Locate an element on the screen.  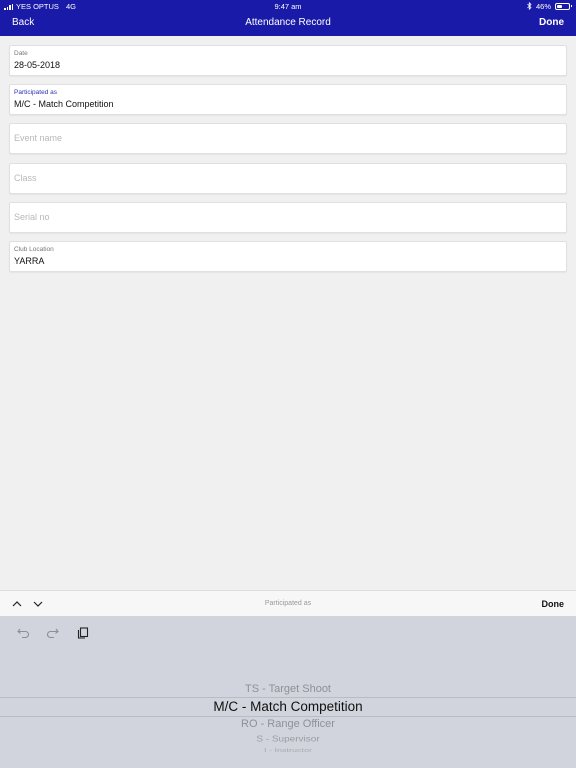
status-bar: YES OPTUS 4G 9:47 am 46% is located at coordinates (288, 6).